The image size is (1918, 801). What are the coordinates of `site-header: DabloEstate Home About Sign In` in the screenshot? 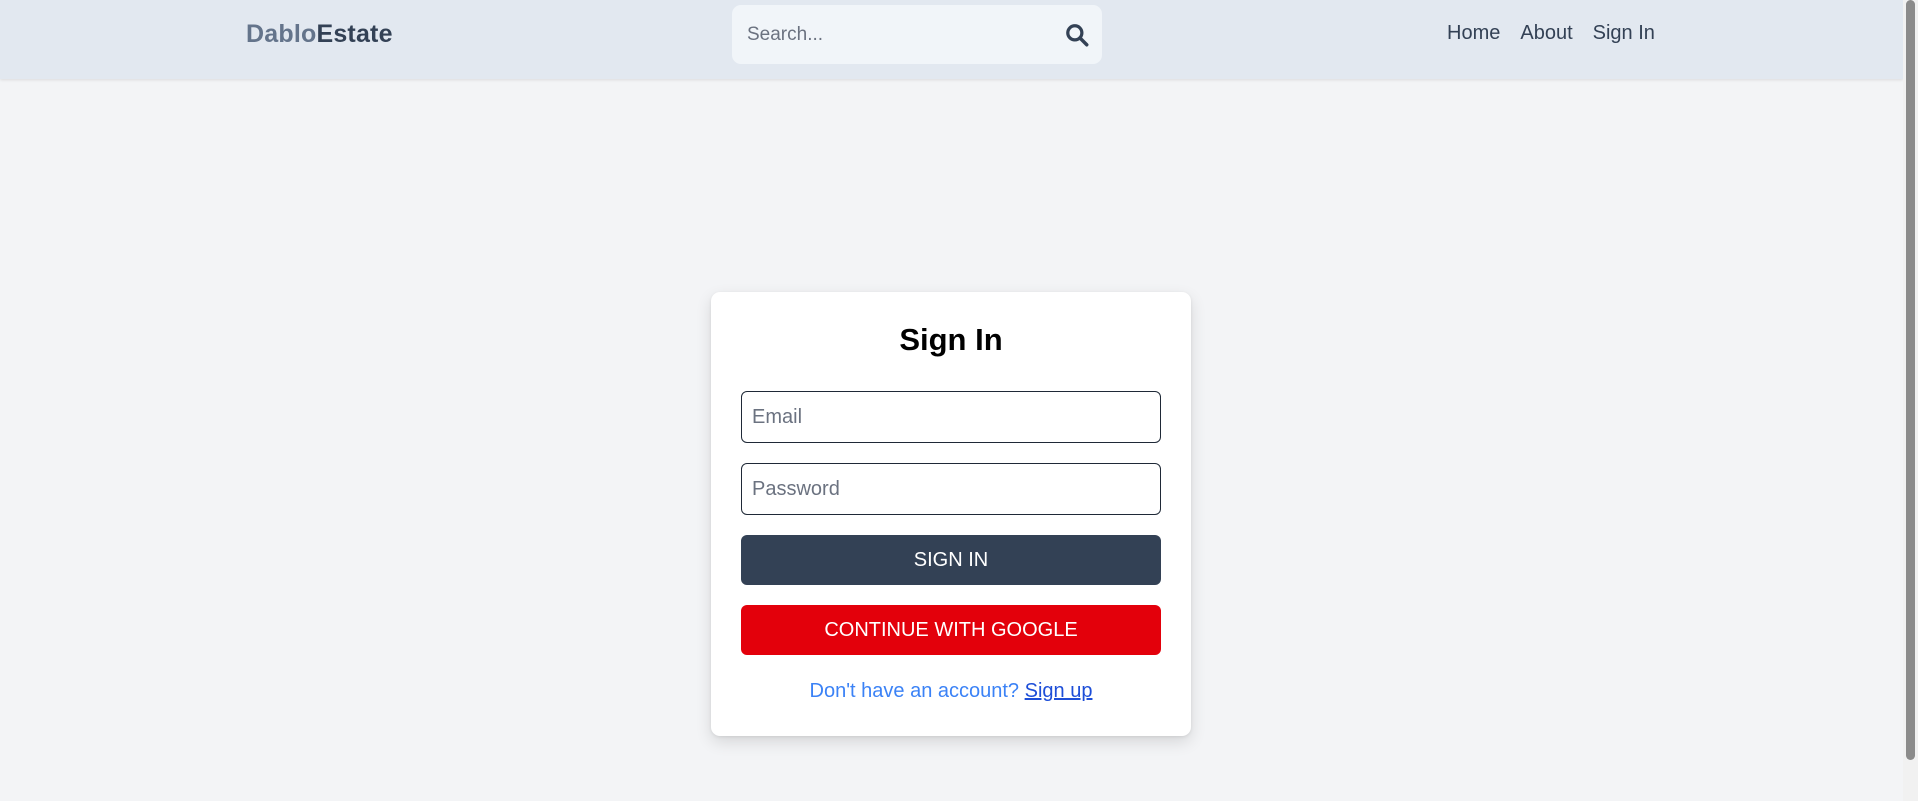 It's located at (951, 39).